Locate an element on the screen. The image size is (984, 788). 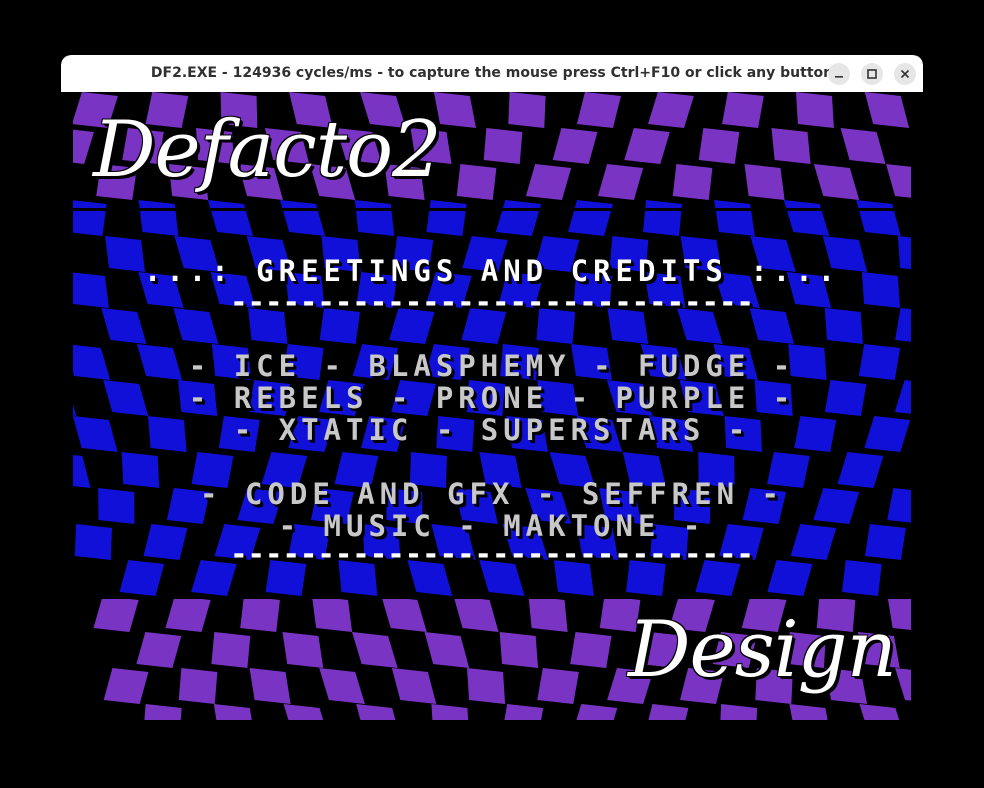
greetings-line-3: - XTATIC - SUPERSTARS - is located at coordinates (492, 430).